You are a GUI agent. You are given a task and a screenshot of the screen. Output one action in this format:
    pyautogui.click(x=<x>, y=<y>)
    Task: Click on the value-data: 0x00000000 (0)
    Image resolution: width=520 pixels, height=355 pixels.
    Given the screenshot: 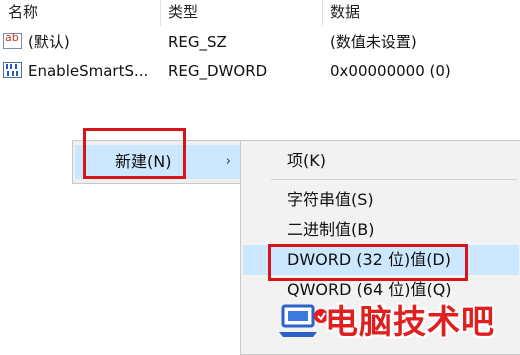 What is the action you would take?
    pyautogui.click(x=390, y=71)
    